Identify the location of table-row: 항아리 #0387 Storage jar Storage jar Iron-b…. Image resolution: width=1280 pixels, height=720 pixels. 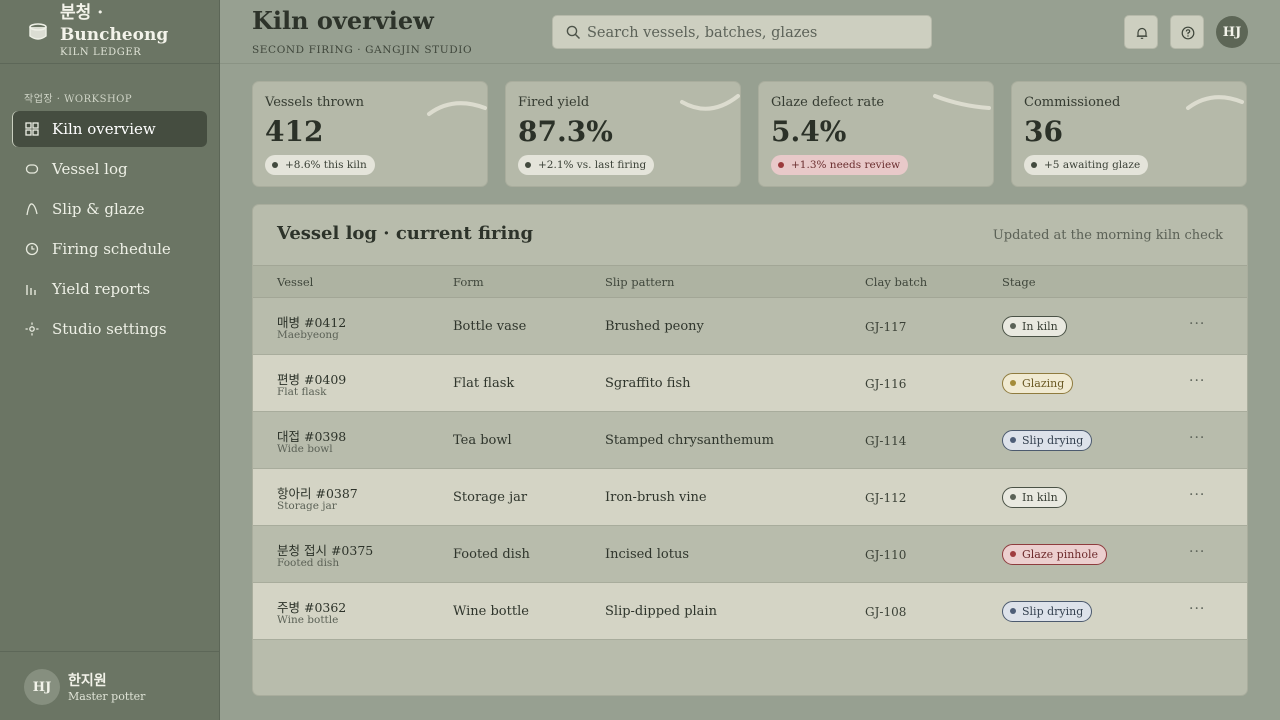
(750, 497).